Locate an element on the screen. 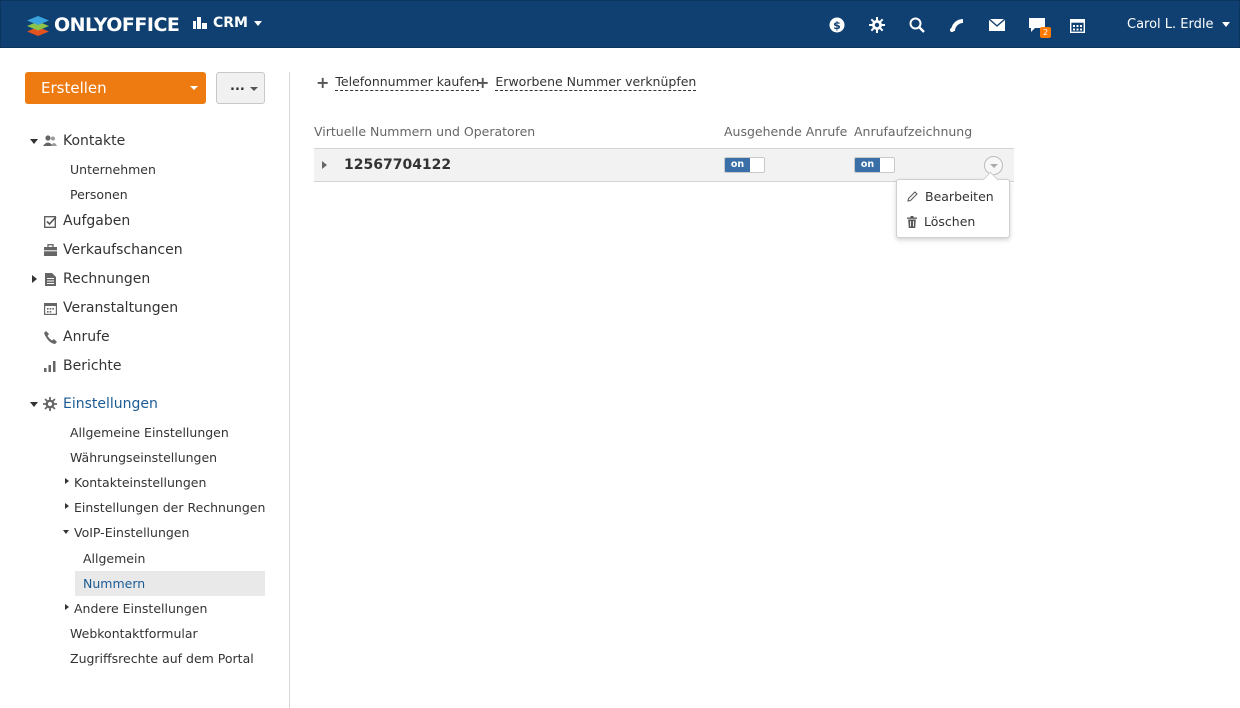 The height and width of the screenshot is (708, 1240). sidebar-item-general-settings: Allgemeine Einstellungen is located at coordinates (149, 432).